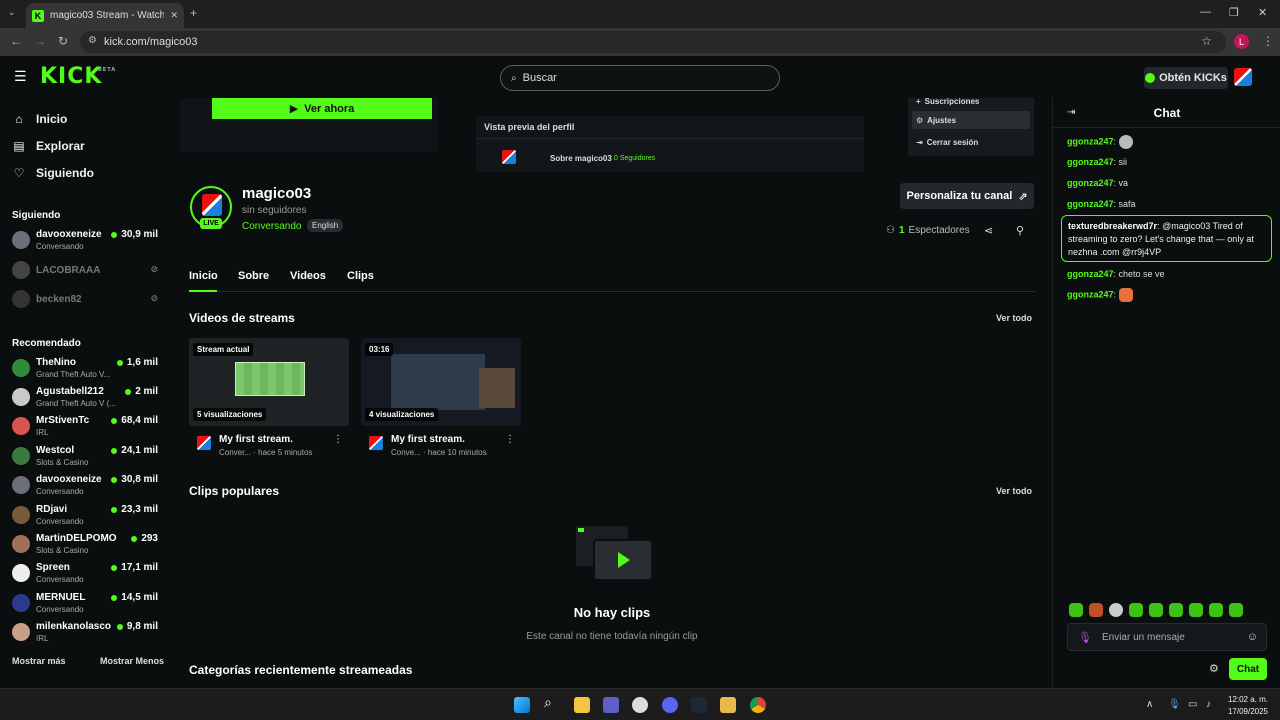  Describe the element at coordinates (522, 705) in the screenshot. I see `start-menu-icon` at that location.